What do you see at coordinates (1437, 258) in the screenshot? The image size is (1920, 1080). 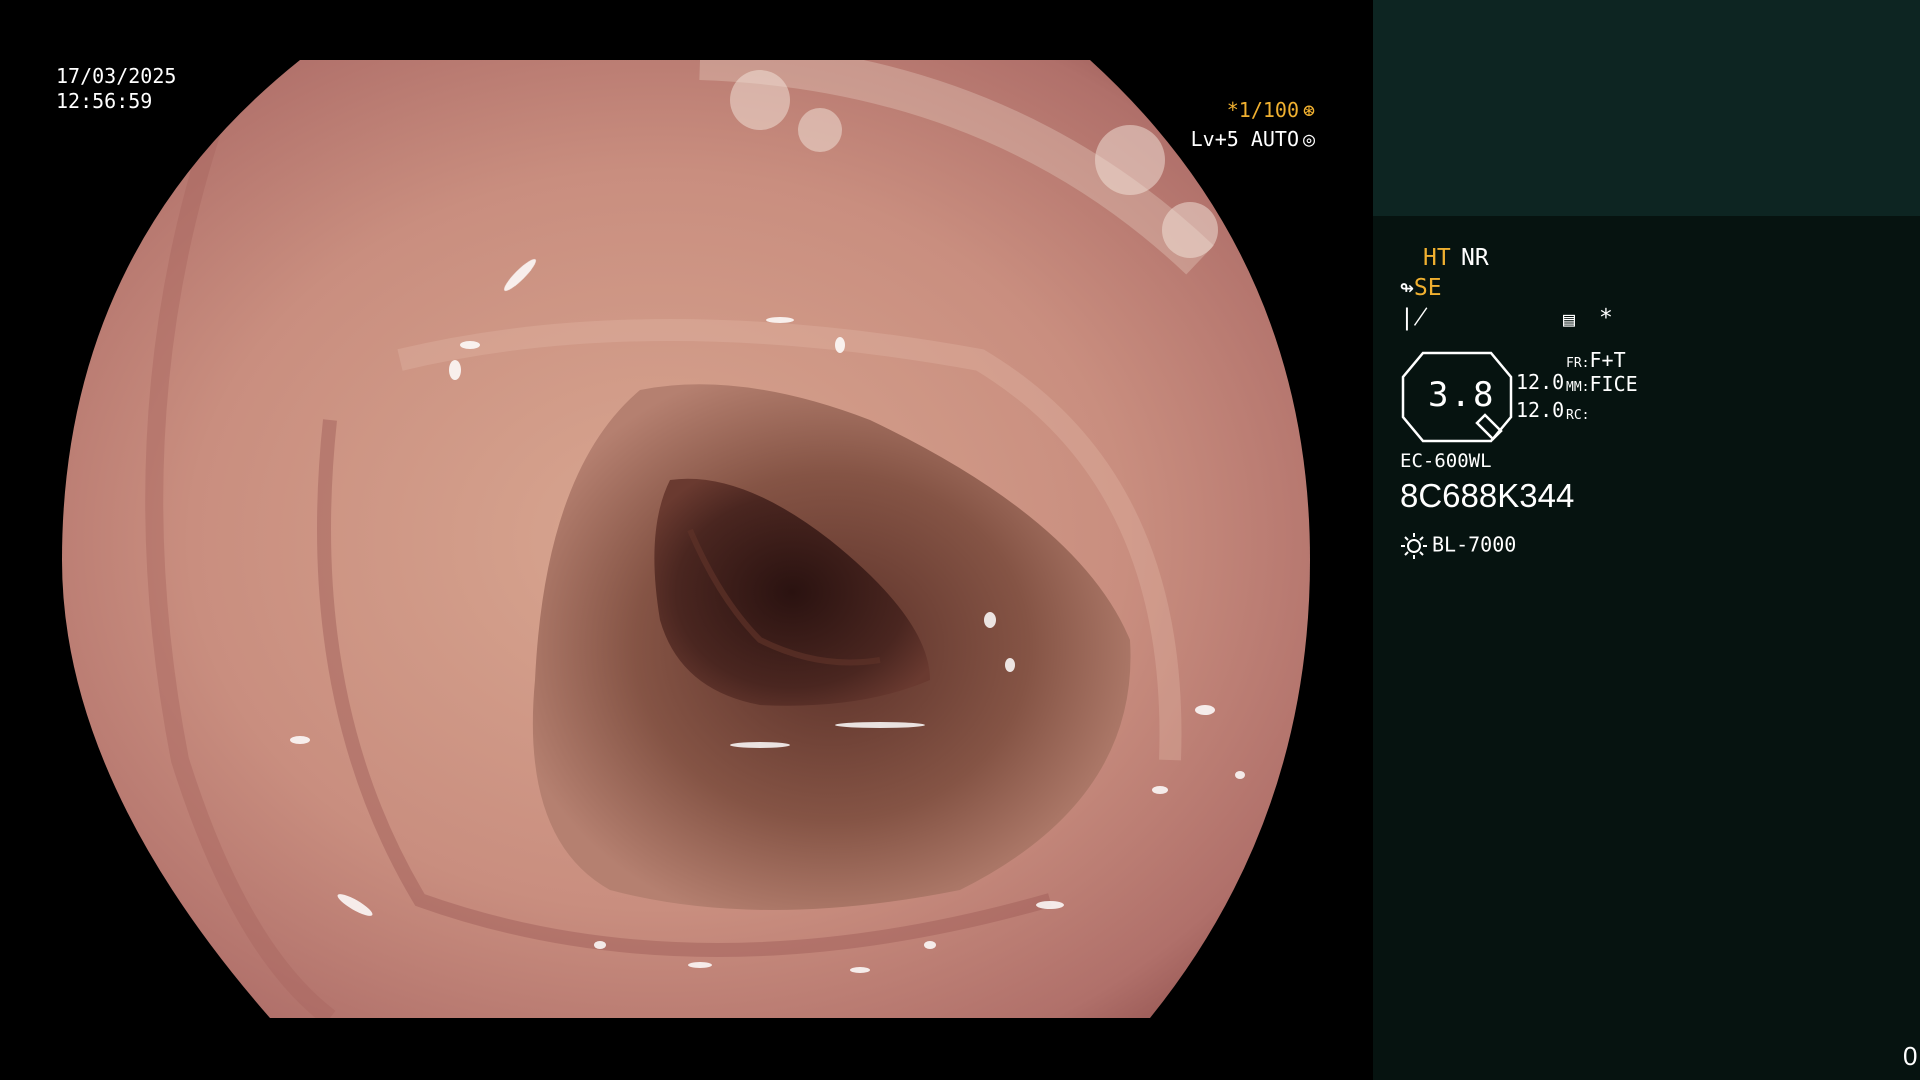 I see `ht-indicator: HT` at bounding box center [1437, 258].